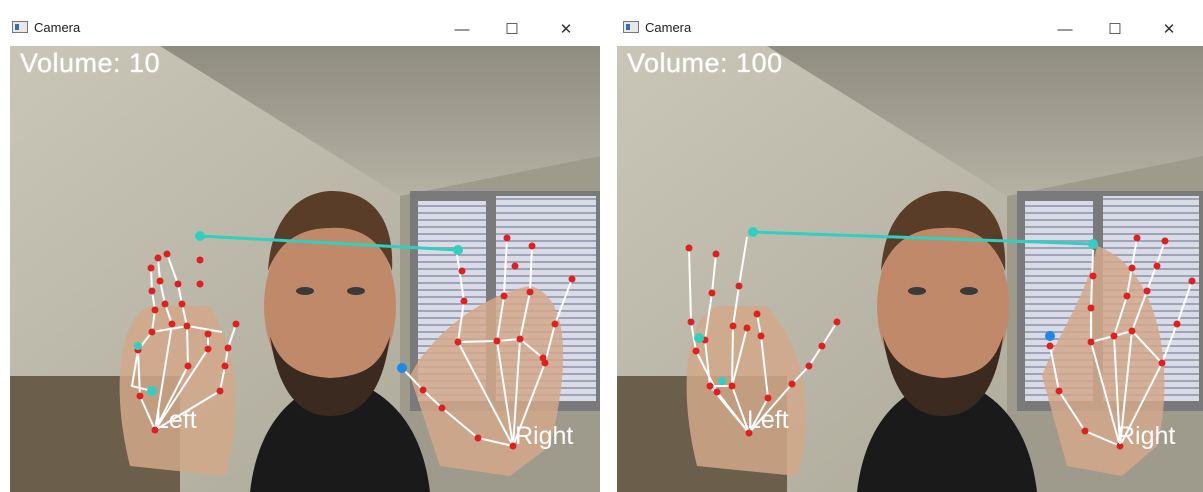 The width and height of the screenshot is (1203, 492). What do you see at coordinates (90, 63) in the screenshot?
I see `volume-readout: Volume: 10` at bounding box center [90, 63].